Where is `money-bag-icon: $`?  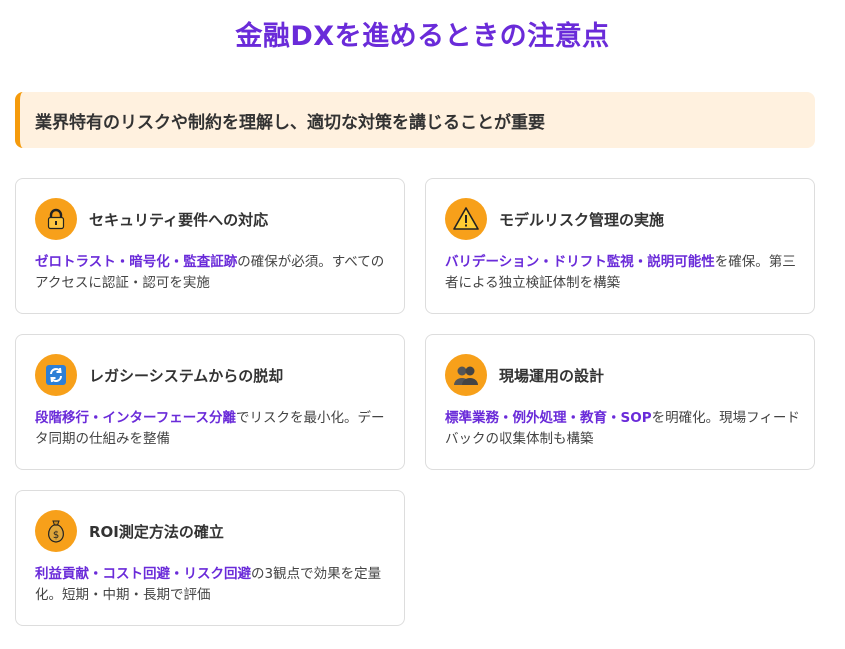
money-bag-icon: $ is located at coordinates (56, 531).